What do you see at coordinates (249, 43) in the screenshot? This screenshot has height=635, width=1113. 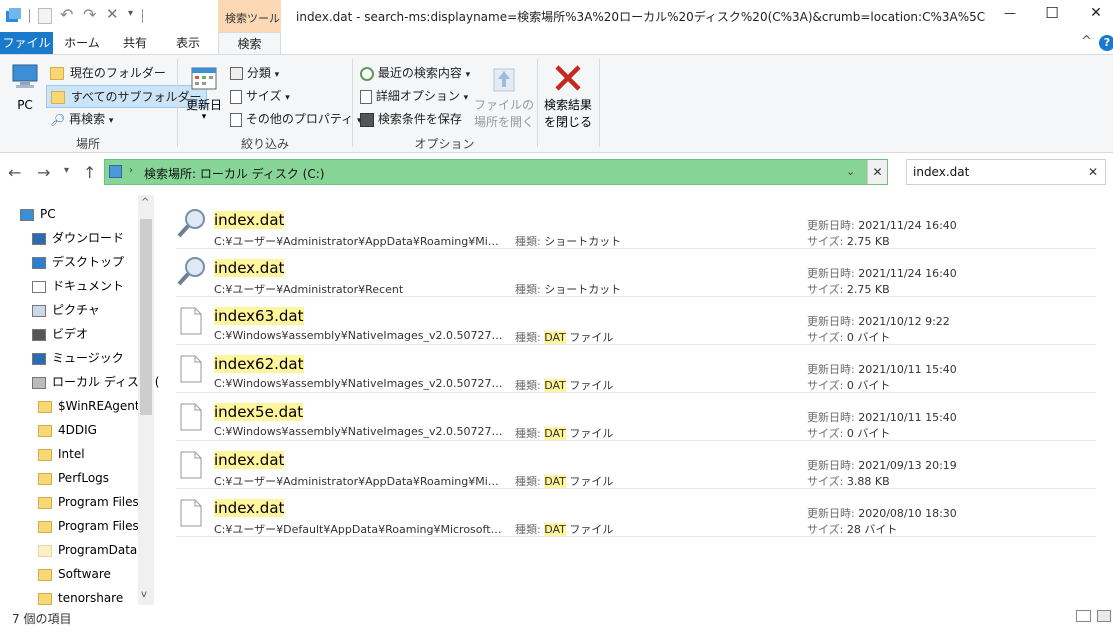 I see `tab-search: 検索` at bounding box center [249, 43].